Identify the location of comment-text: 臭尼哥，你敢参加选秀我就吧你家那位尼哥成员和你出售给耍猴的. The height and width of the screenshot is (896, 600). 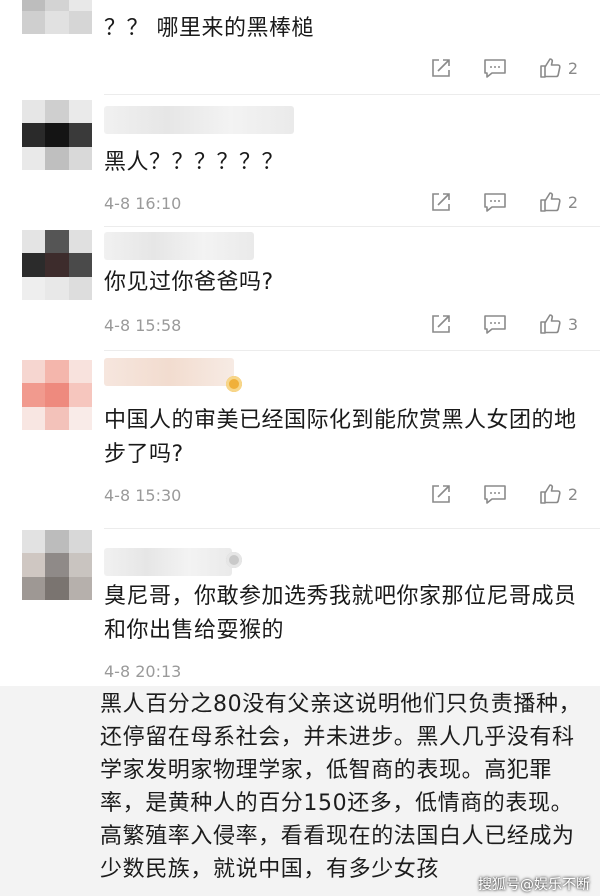
(340, 613).